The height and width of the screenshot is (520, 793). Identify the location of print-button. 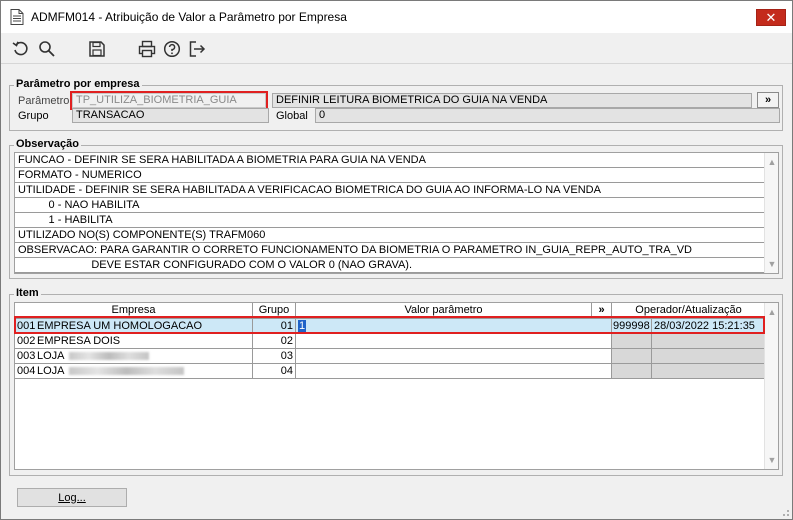
(147, 49).